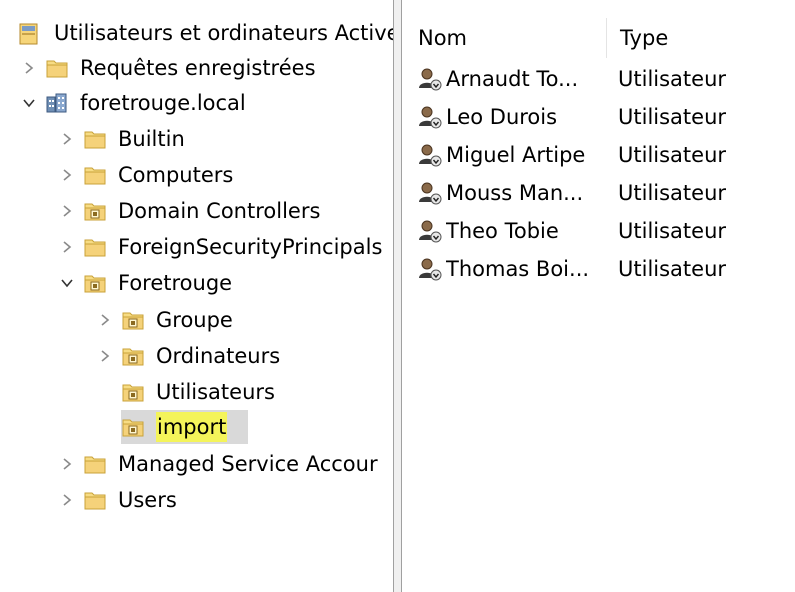  I want to click on tree-item-builtin: Builtin, so click(122, 139).